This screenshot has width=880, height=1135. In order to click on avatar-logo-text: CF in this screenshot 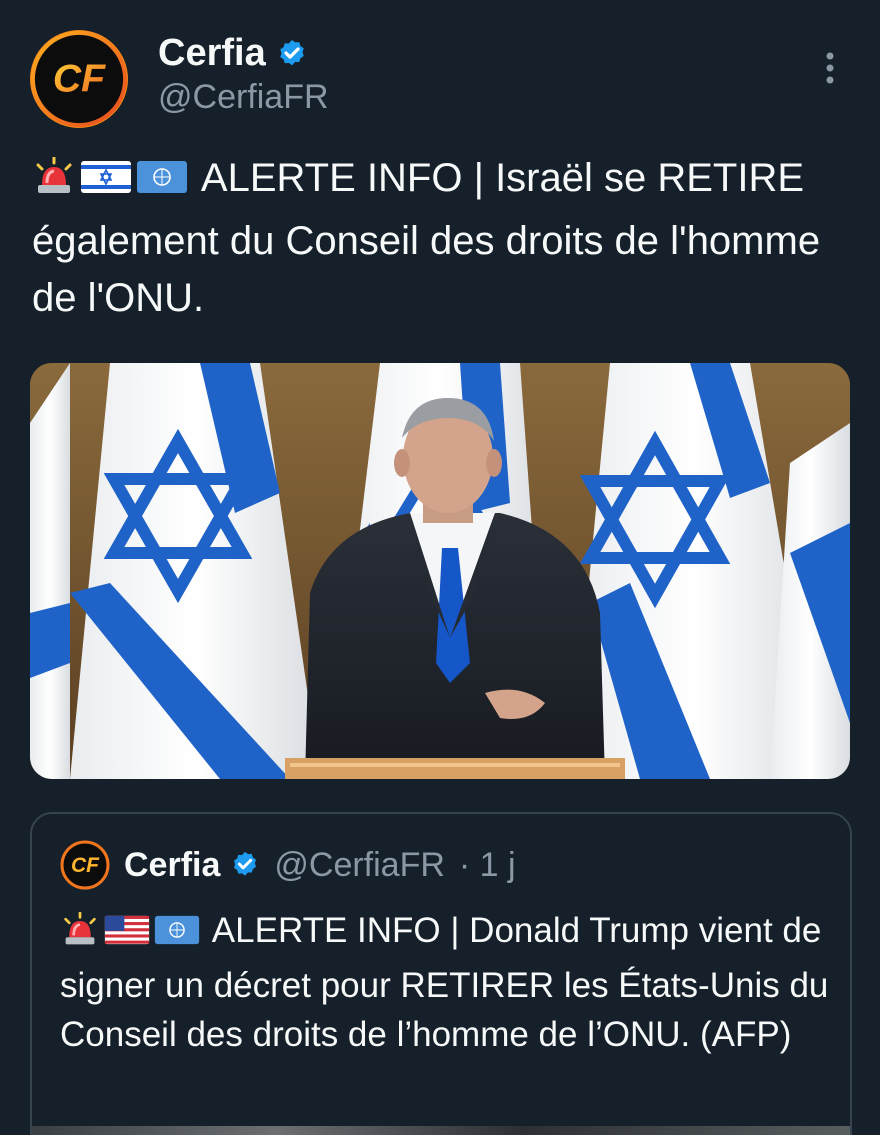, I will do `click(79, 79)`.